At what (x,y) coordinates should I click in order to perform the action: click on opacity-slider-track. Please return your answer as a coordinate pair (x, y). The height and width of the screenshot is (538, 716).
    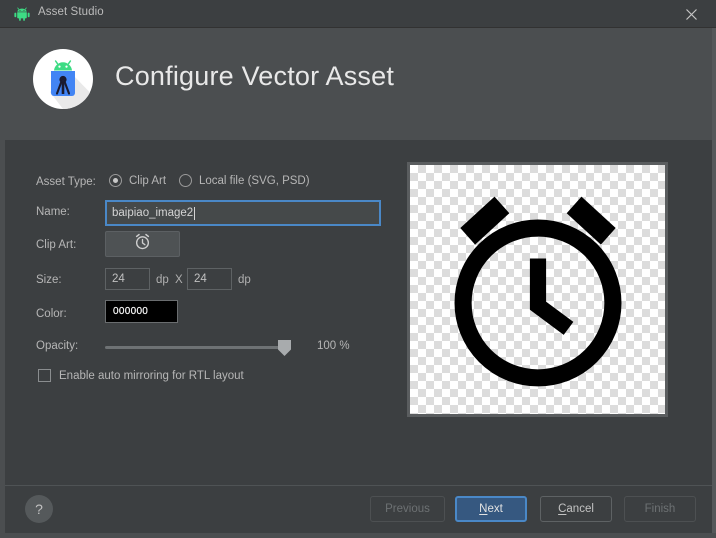
    Looking at the image, I should click on (197, 347).